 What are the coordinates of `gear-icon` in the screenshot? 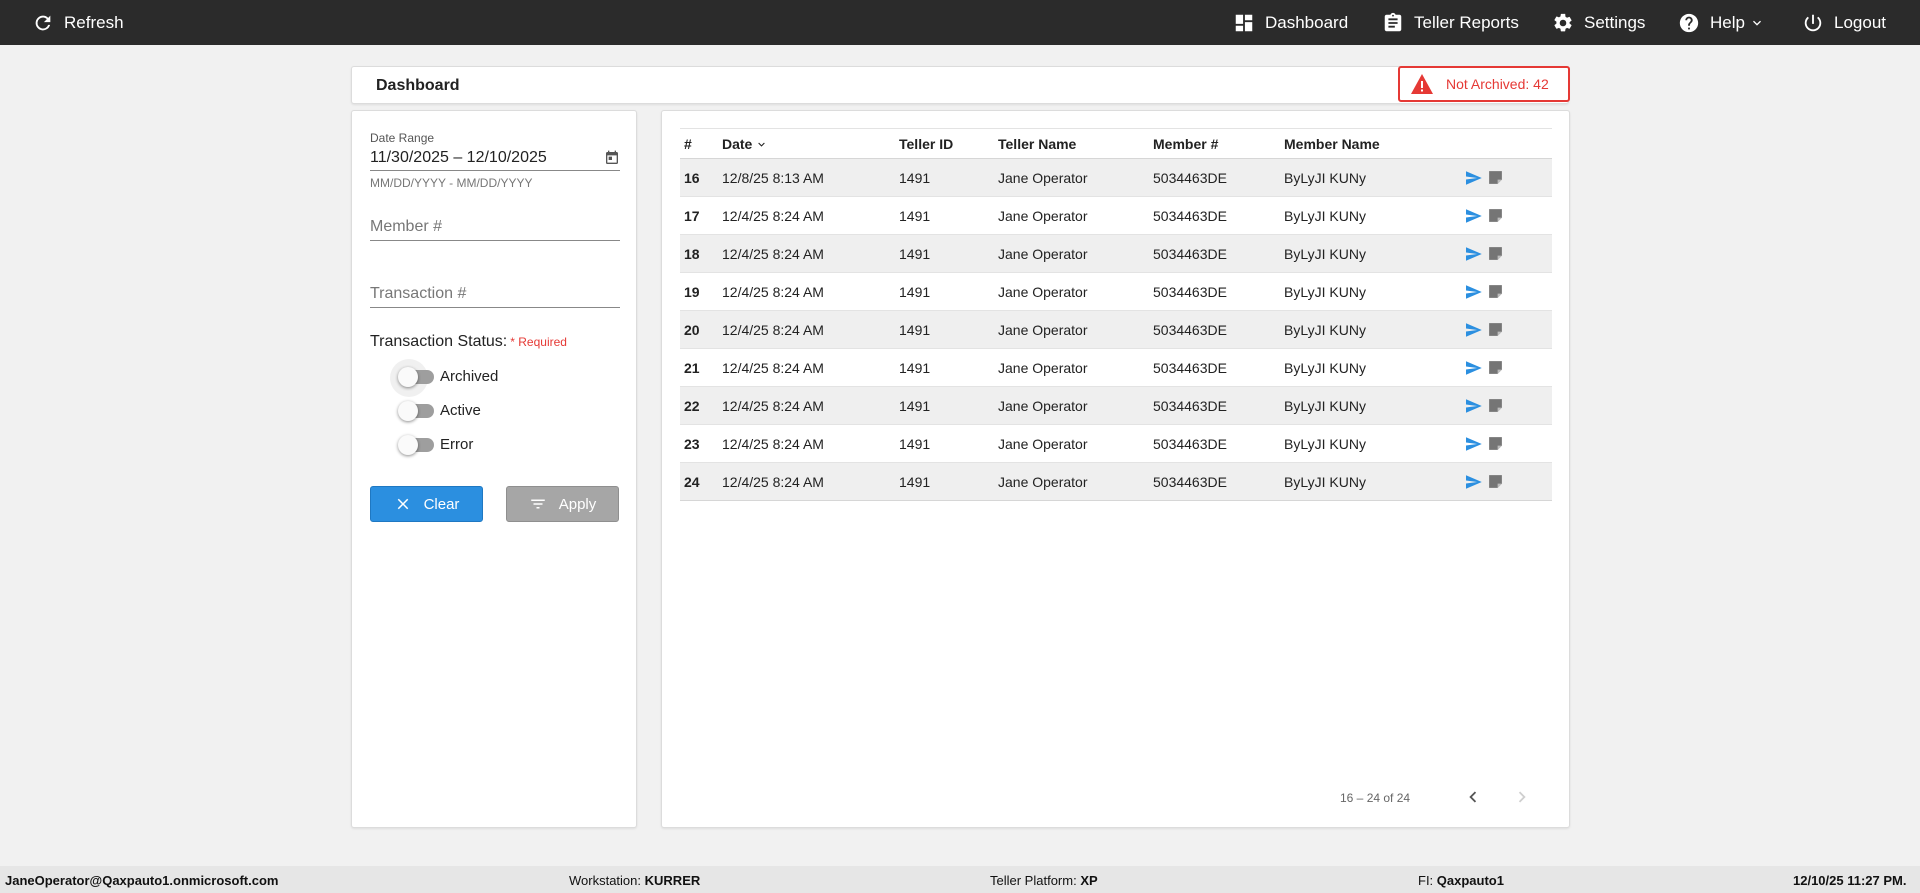 It's located at (1563, 22).